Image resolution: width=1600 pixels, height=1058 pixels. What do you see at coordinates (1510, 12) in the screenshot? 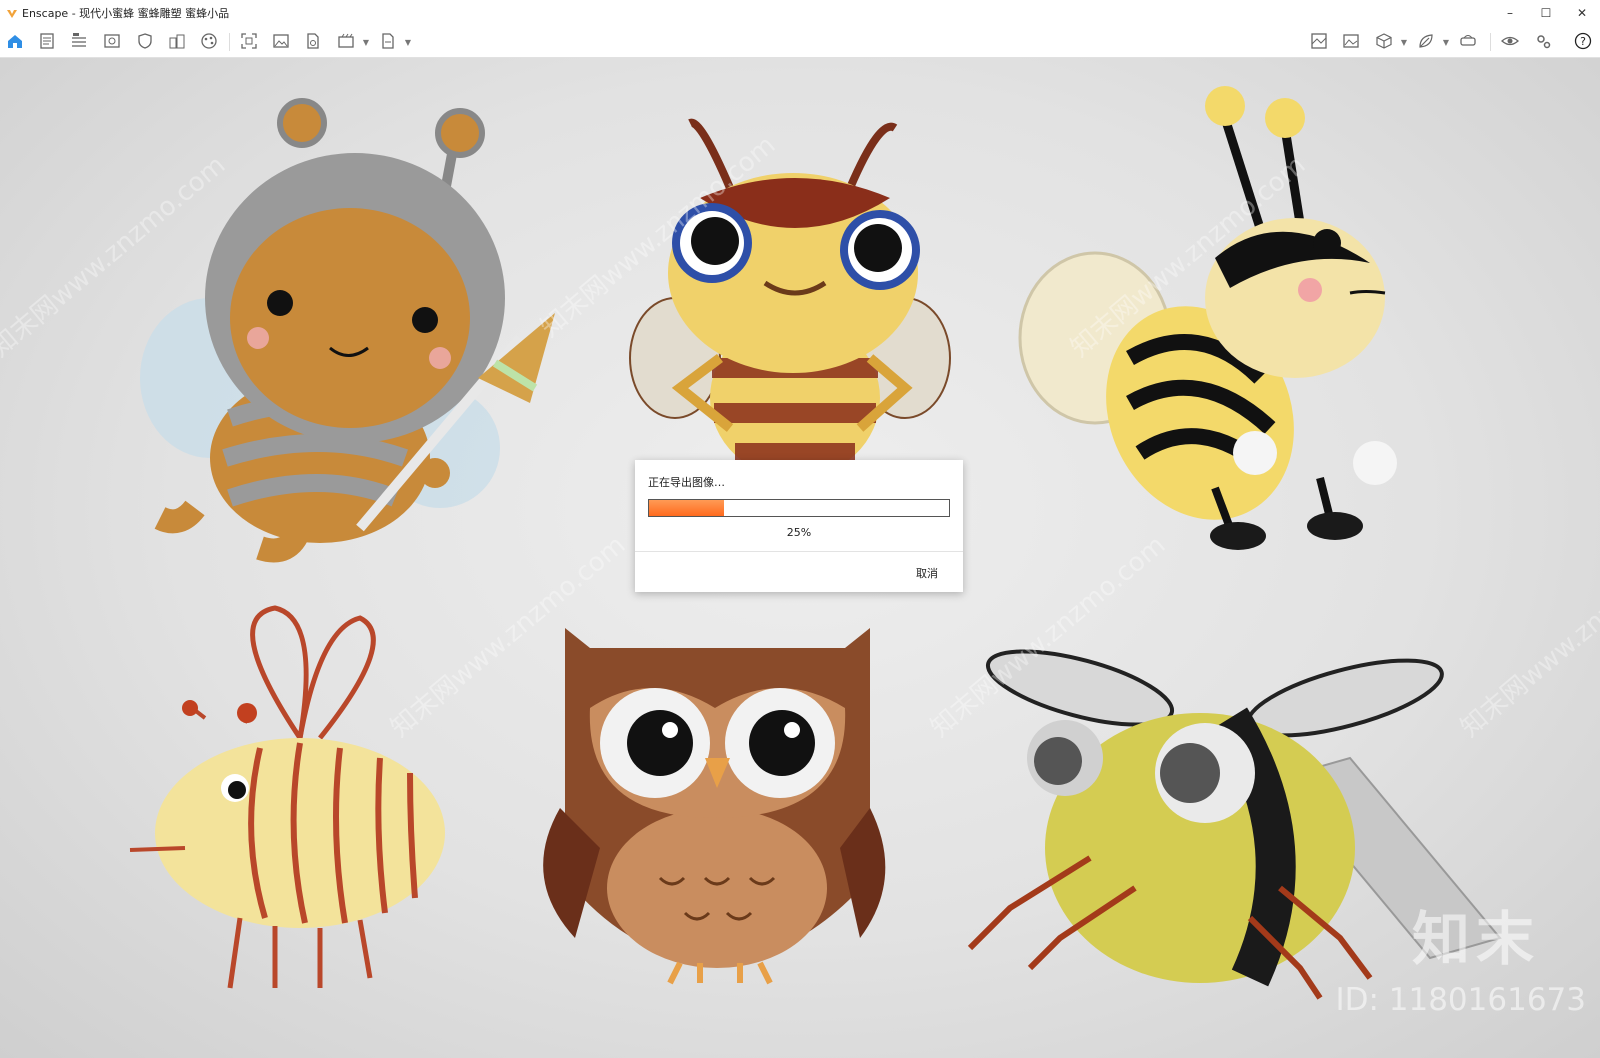
I see `minimize-button: –` at bounding box center [1510, 12].